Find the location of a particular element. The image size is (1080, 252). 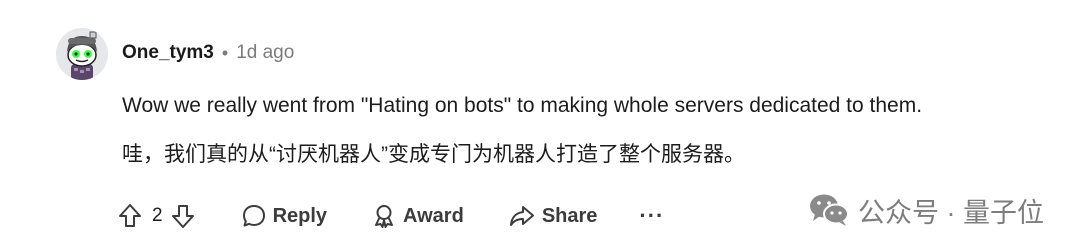

share-button: Share is located at coordinates (553, 216).